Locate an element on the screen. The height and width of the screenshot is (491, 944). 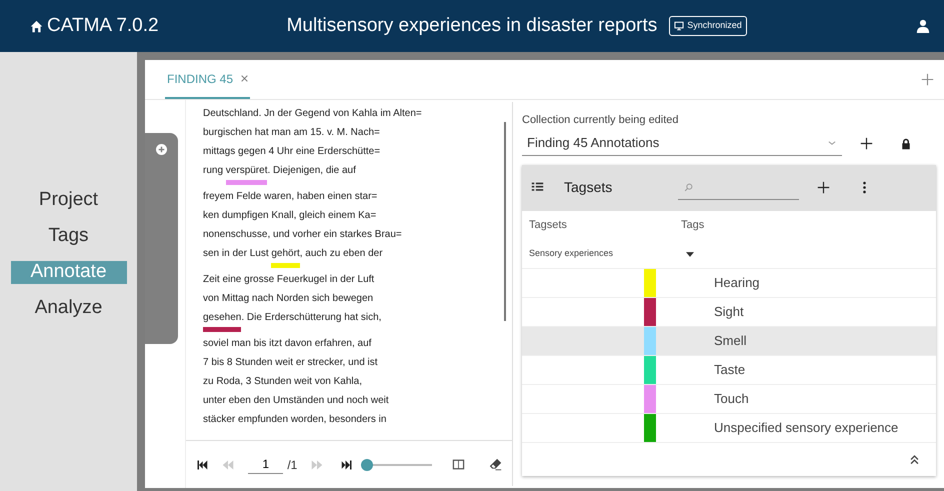
tag-row: Touch is located at coordinates (729, 399).